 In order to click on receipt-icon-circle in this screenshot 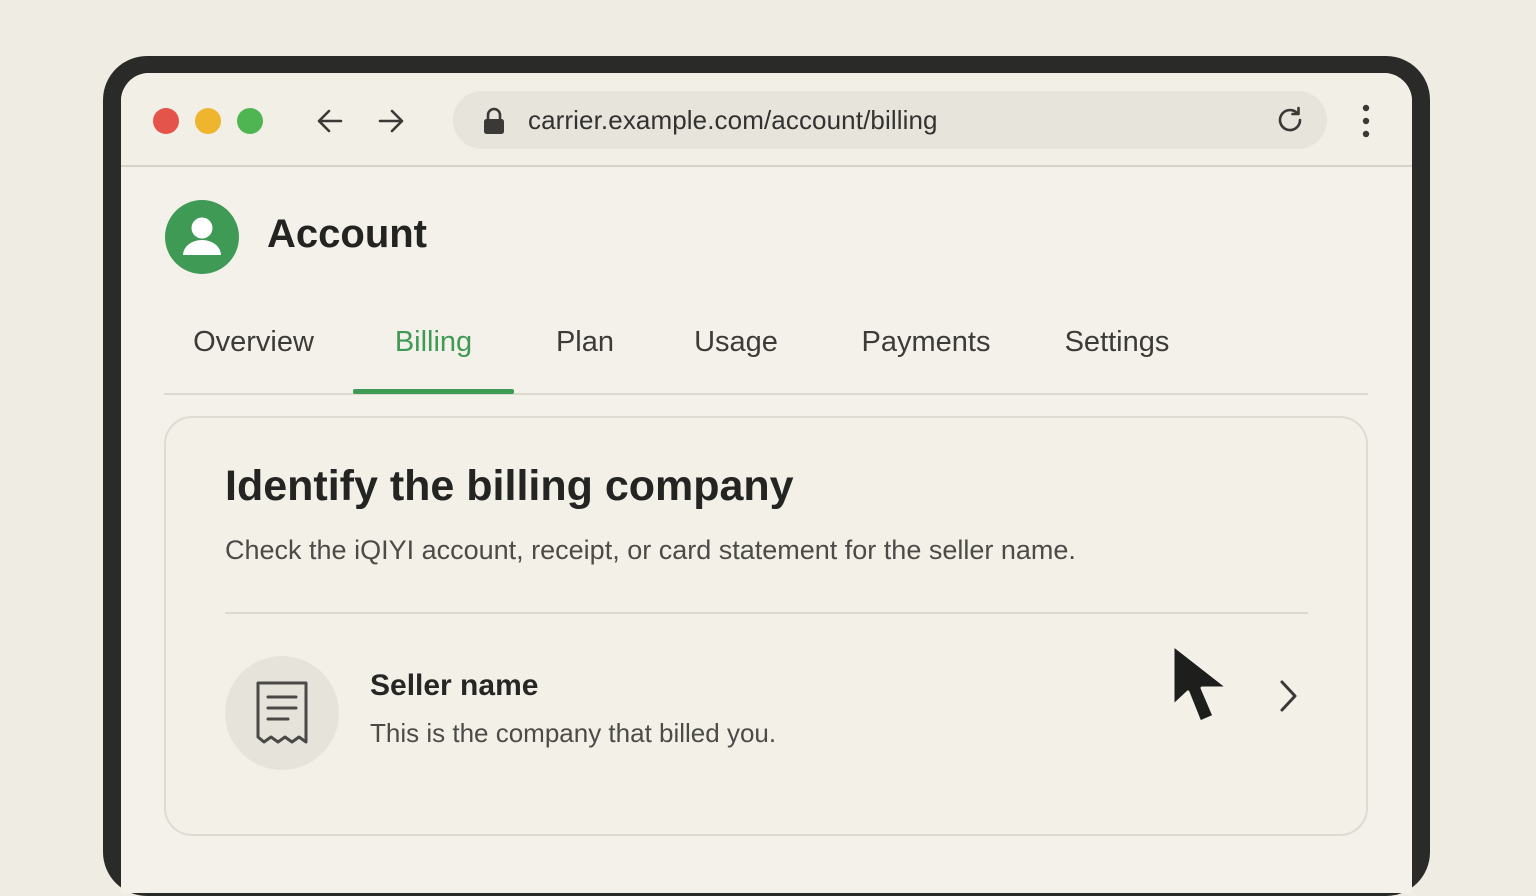, I will do `click(282, 713)`.